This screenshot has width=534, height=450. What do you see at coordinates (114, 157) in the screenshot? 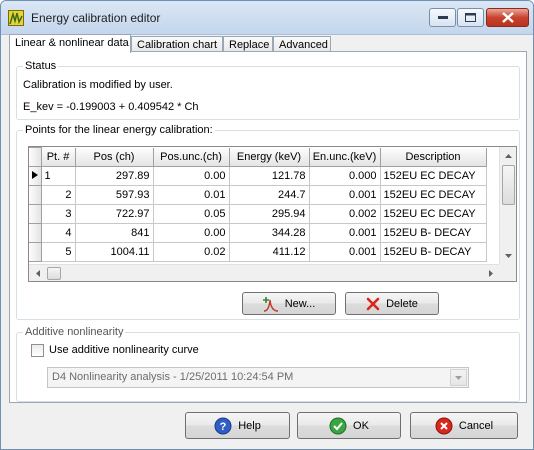
I see `column-header: Pos (ch)` at bounding box center [114, 157].